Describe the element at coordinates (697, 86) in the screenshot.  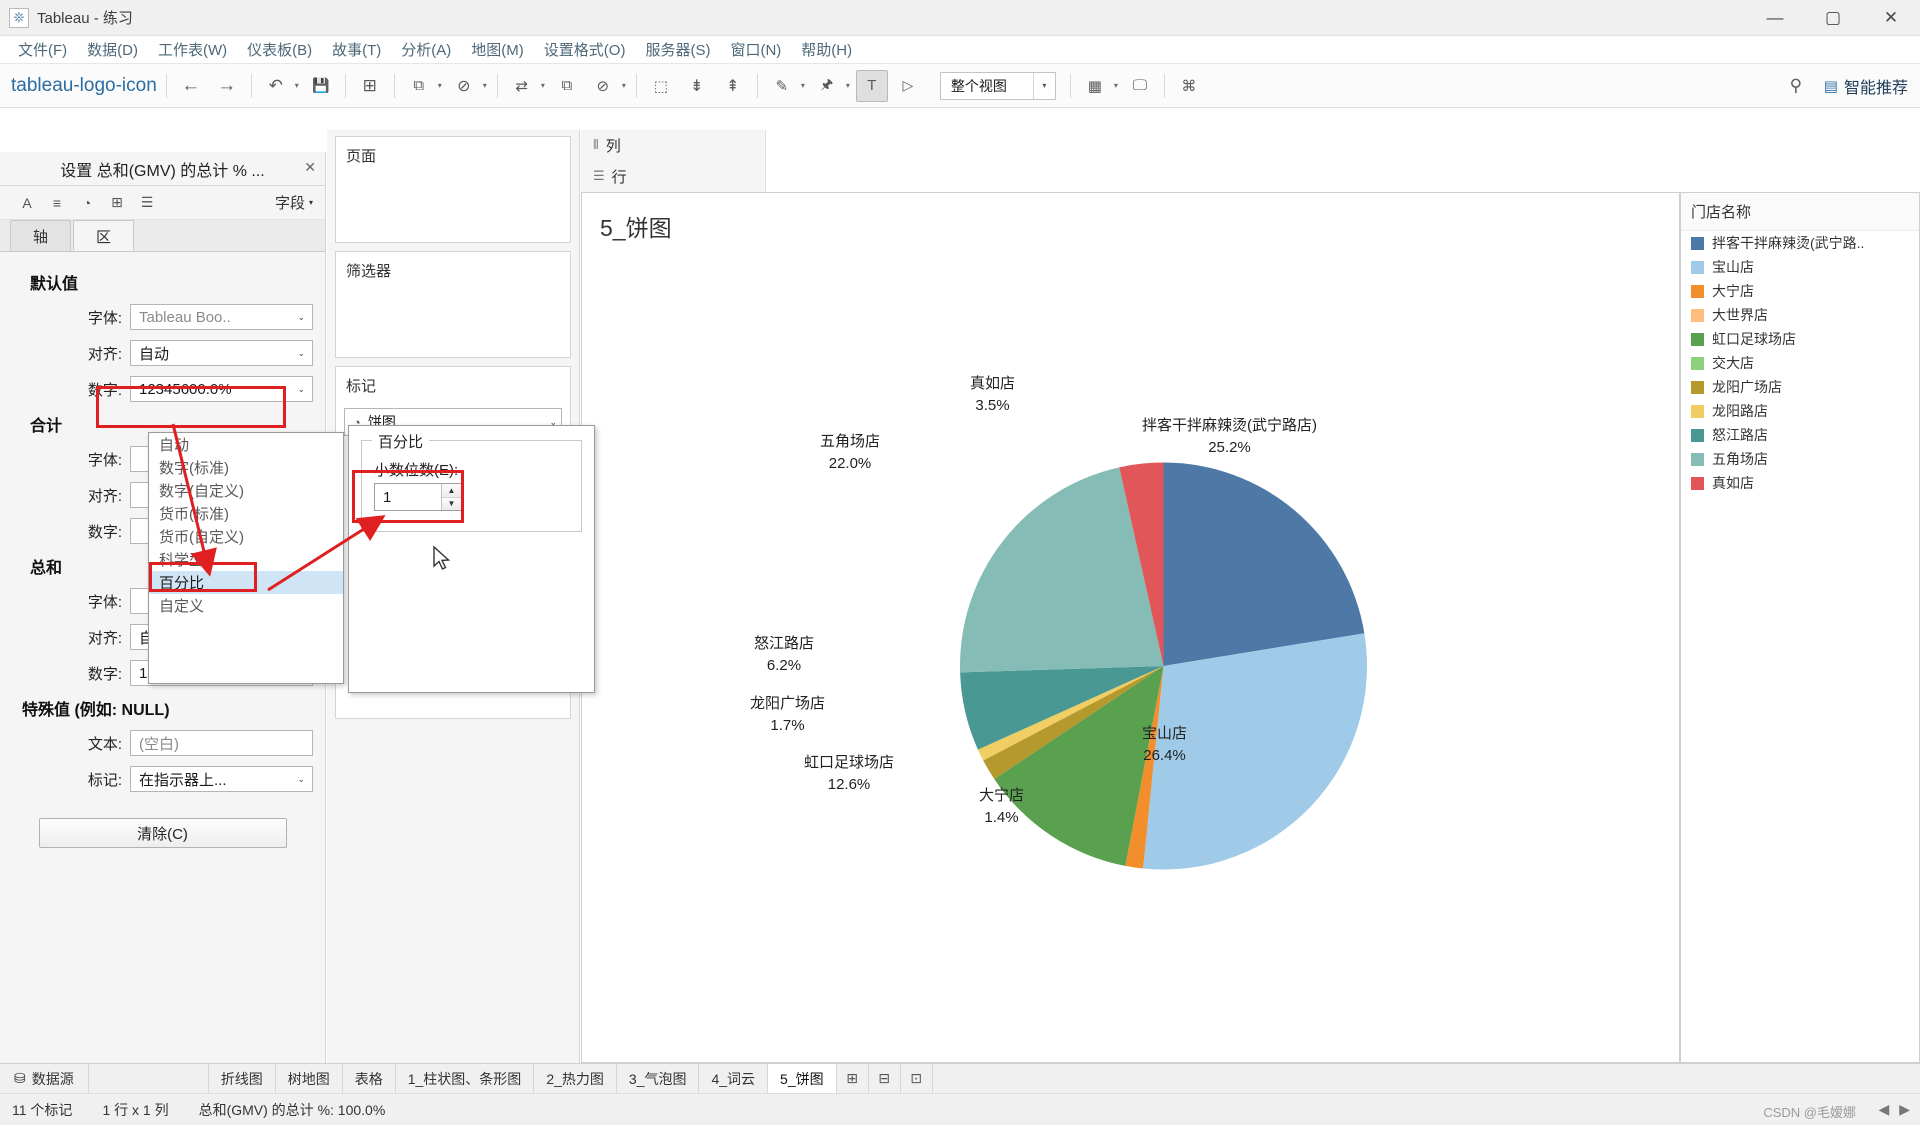
I see `sort-ascending-icon: ⇟` at that location.